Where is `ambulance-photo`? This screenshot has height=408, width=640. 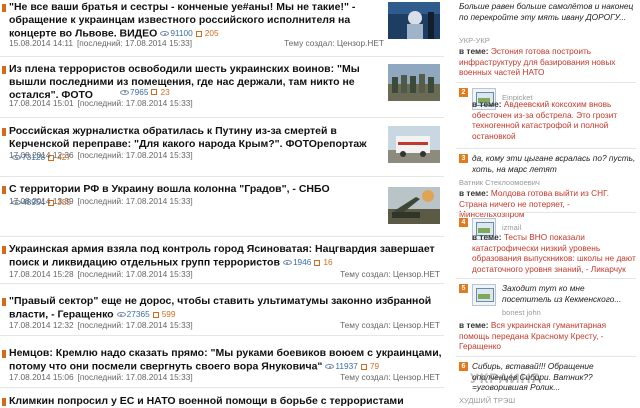
ambulance-photo is located at coordinates (414, 144).